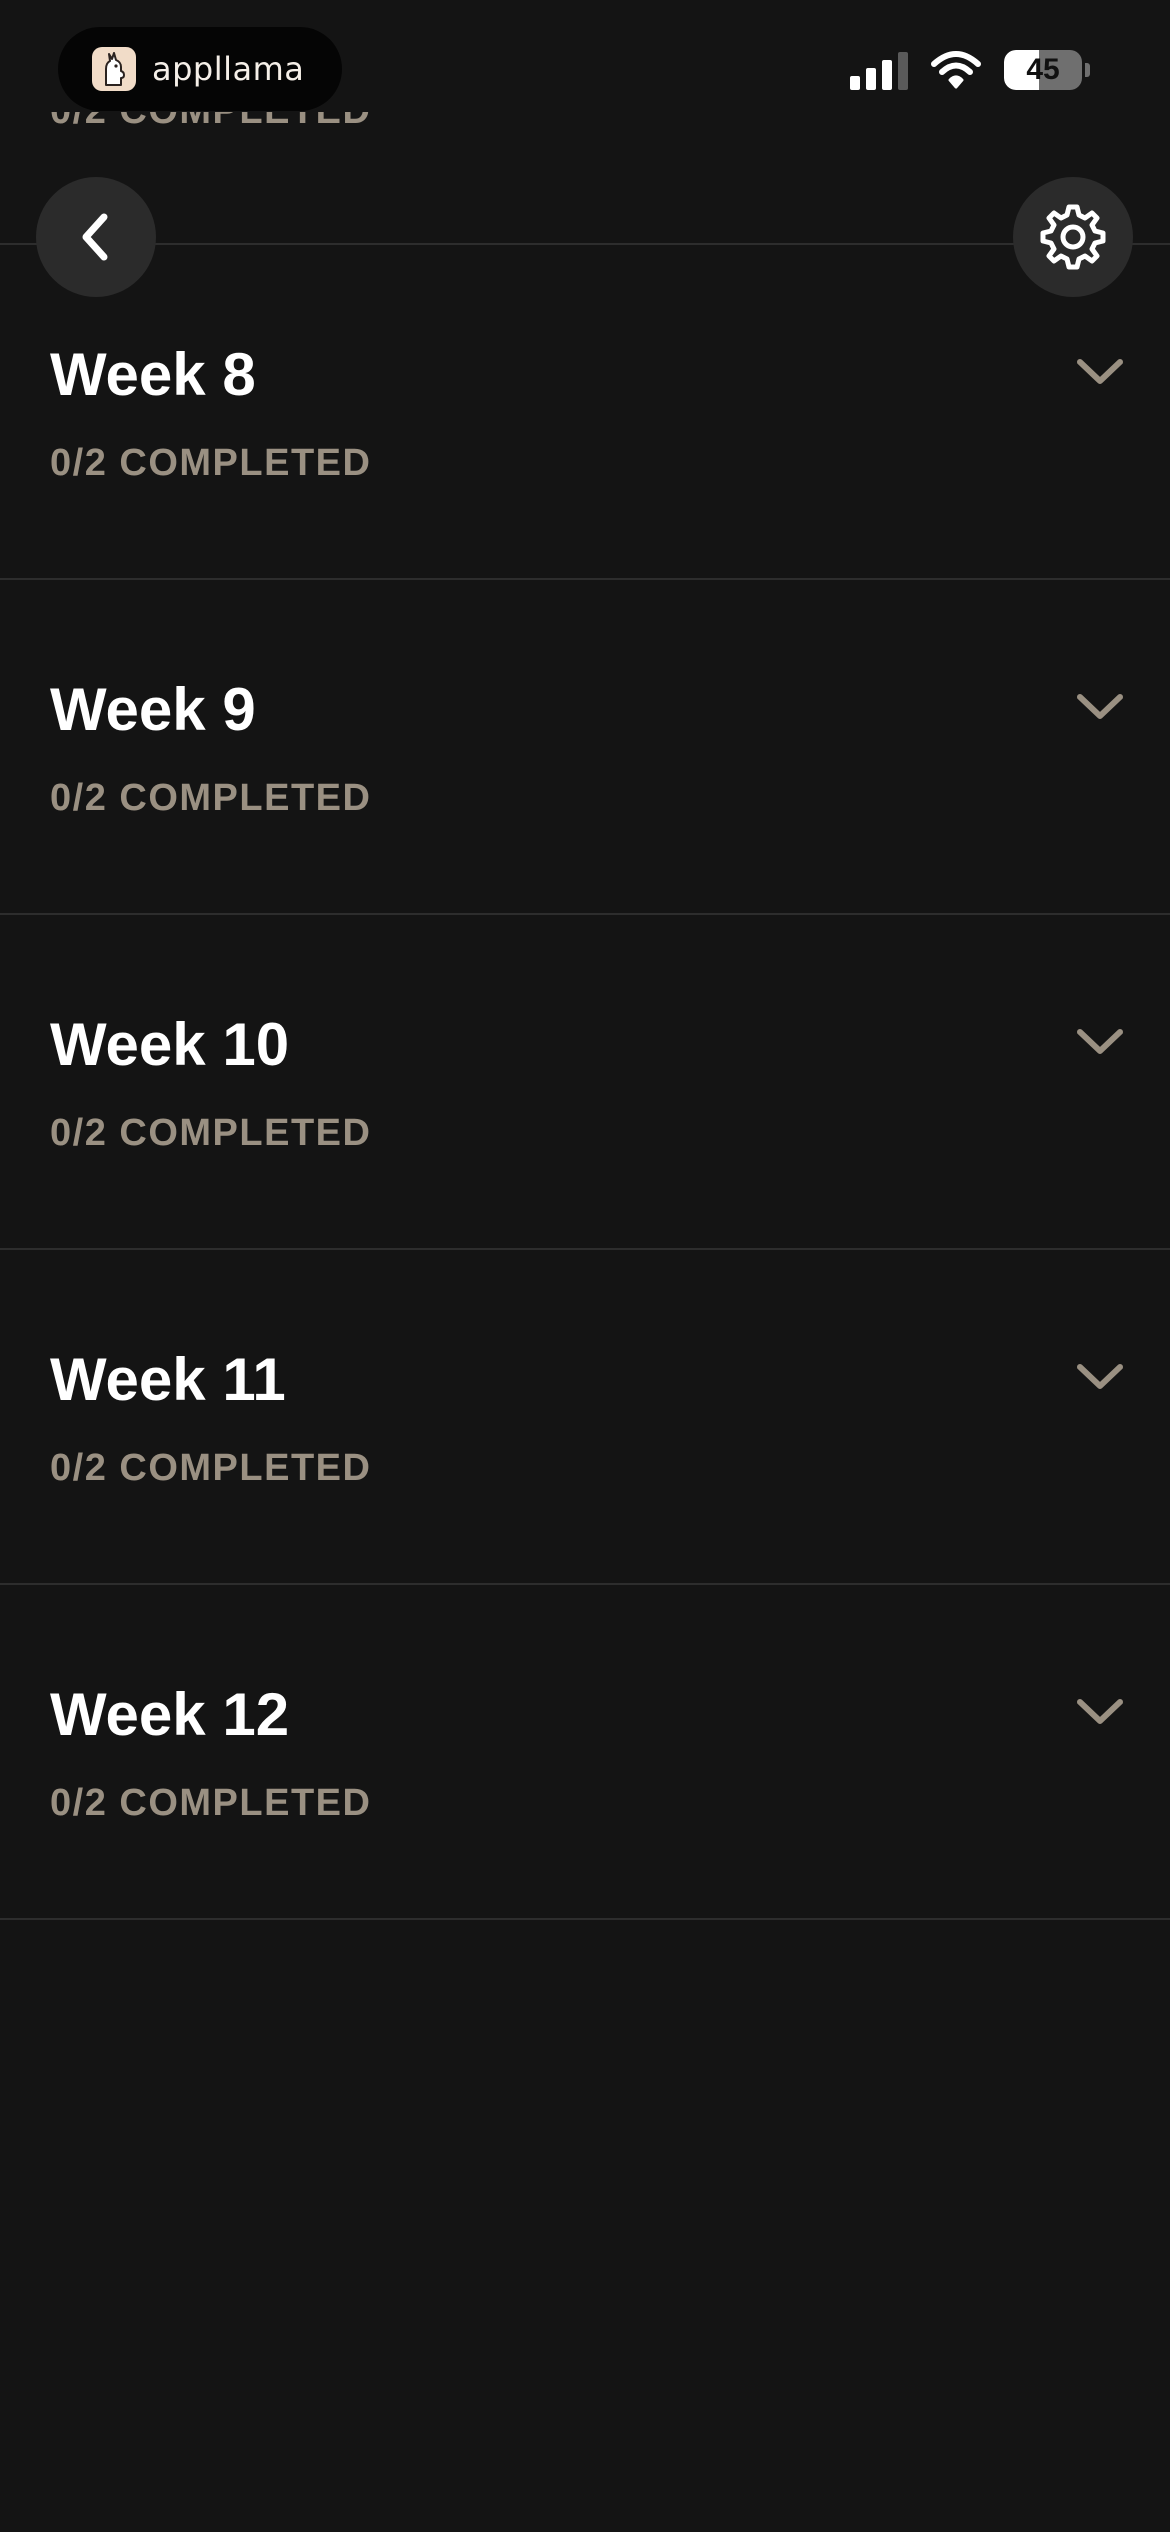 The width and height of the screenshot is (1170, 2532). I want to click on week-title: Week 9, so click(153, 709).